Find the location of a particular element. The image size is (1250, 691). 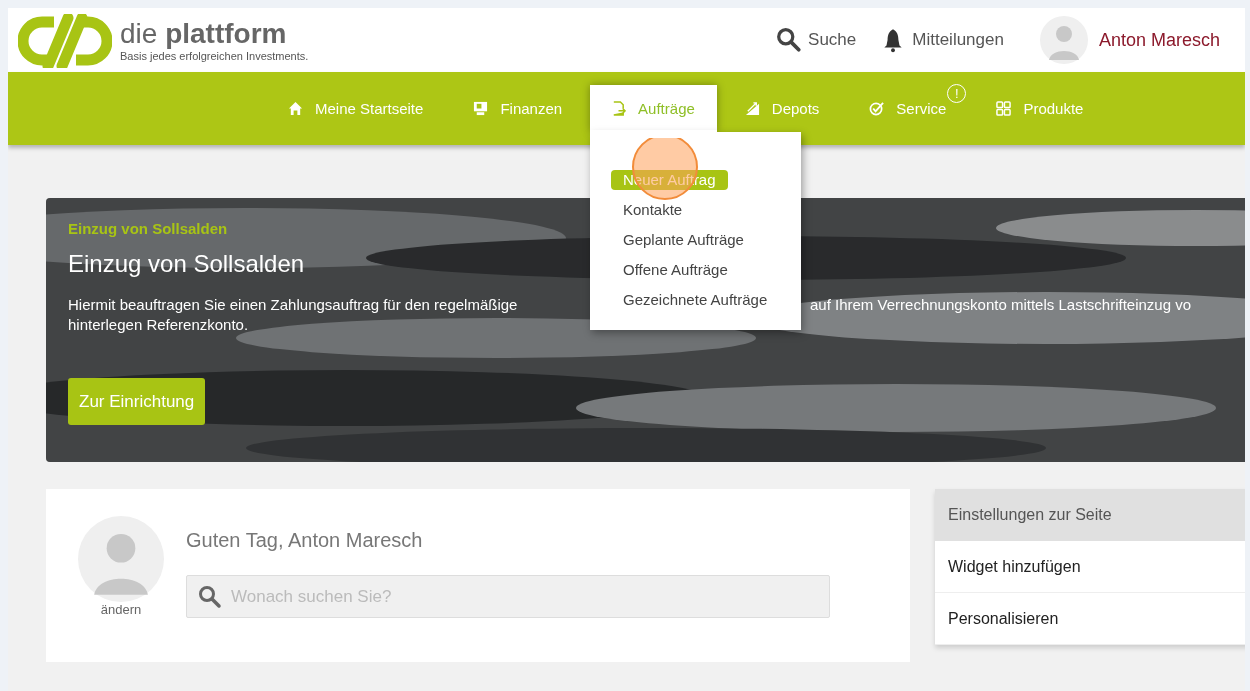

logo-title: die plattform is located at coordinates (204, 34).